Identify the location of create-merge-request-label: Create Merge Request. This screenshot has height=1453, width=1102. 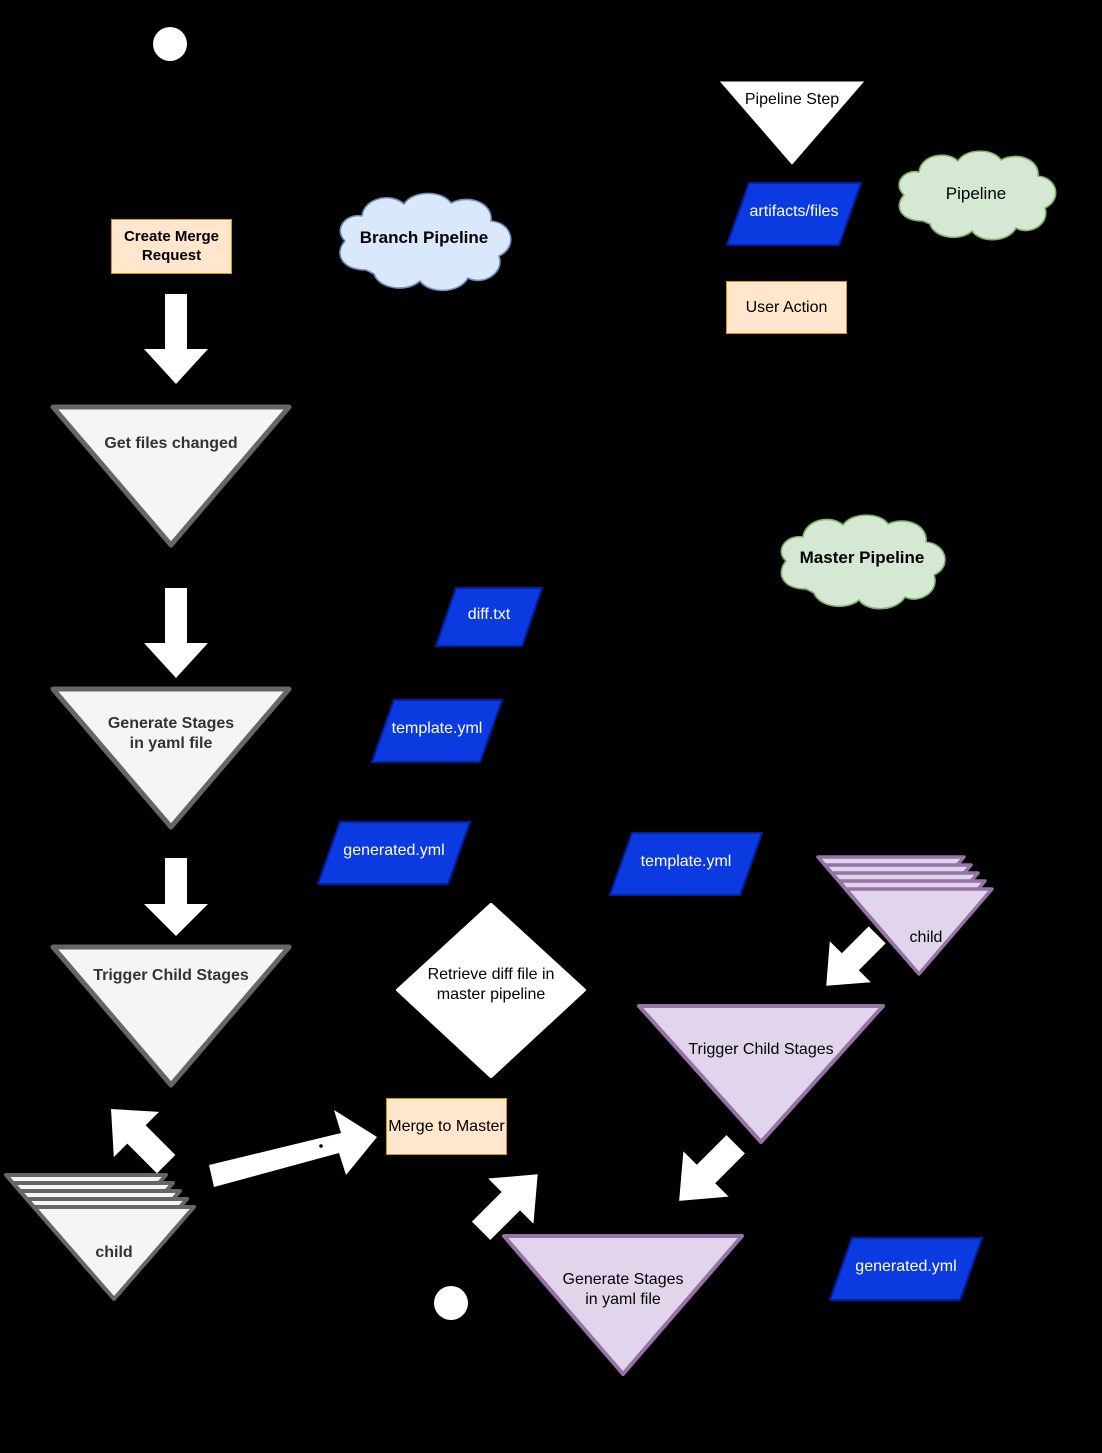
(171, 246).